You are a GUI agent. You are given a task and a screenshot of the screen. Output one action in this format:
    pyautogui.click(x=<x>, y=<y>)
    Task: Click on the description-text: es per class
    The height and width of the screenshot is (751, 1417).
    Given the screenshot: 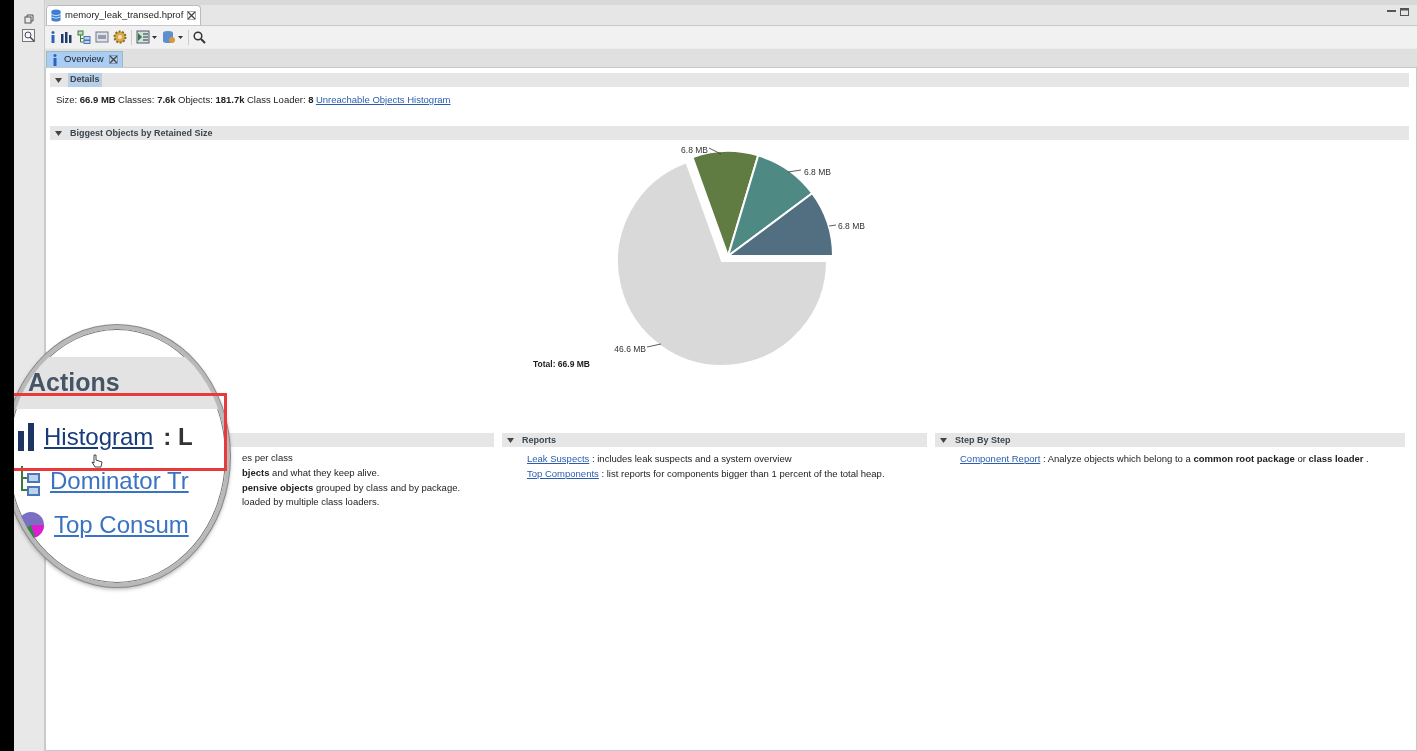 What is the action you would take?
    pyautogui.click(x=268, y=458)
    